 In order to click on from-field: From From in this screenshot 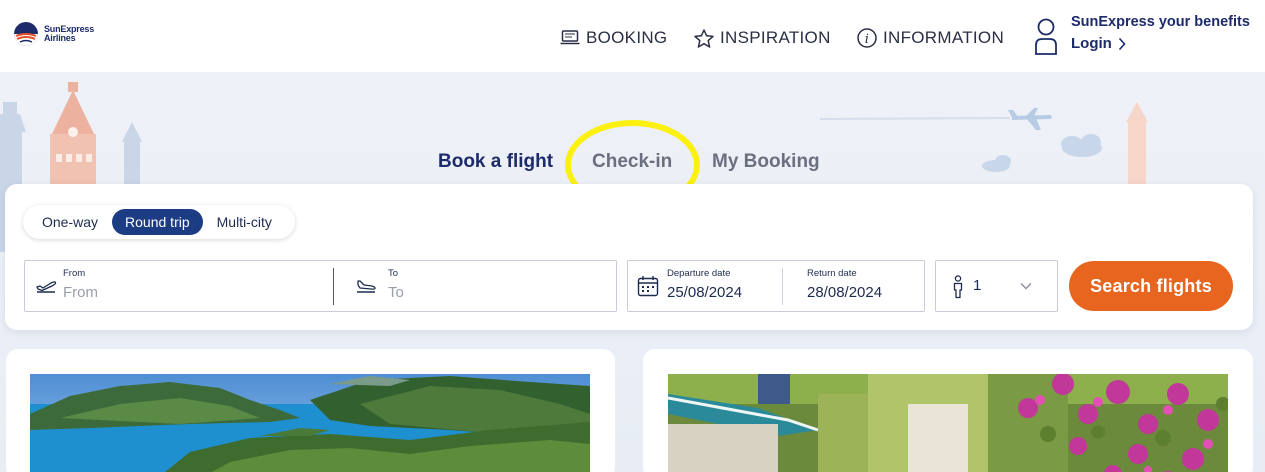, I will do `click(179, 286)`.